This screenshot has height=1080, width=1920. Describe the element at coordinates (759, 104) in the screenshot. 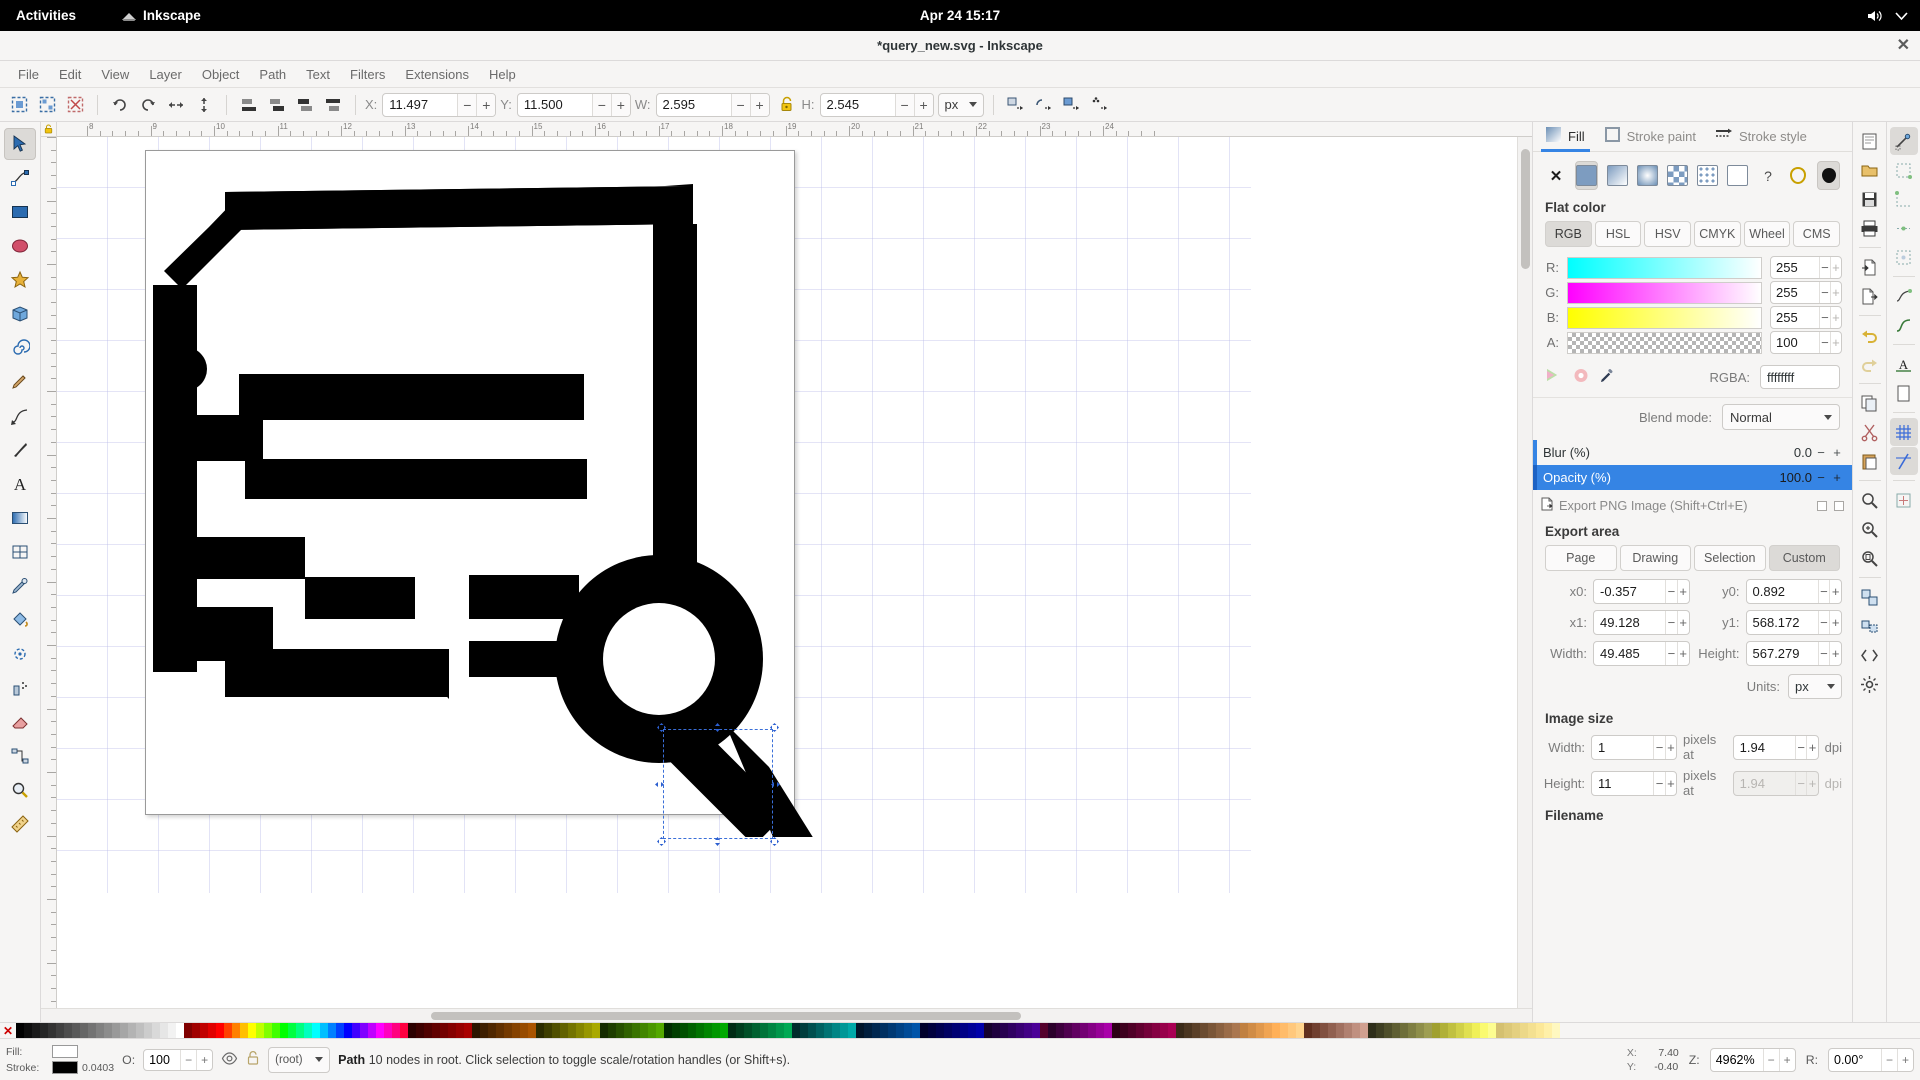

I see `w-increment-button: +` at that location.